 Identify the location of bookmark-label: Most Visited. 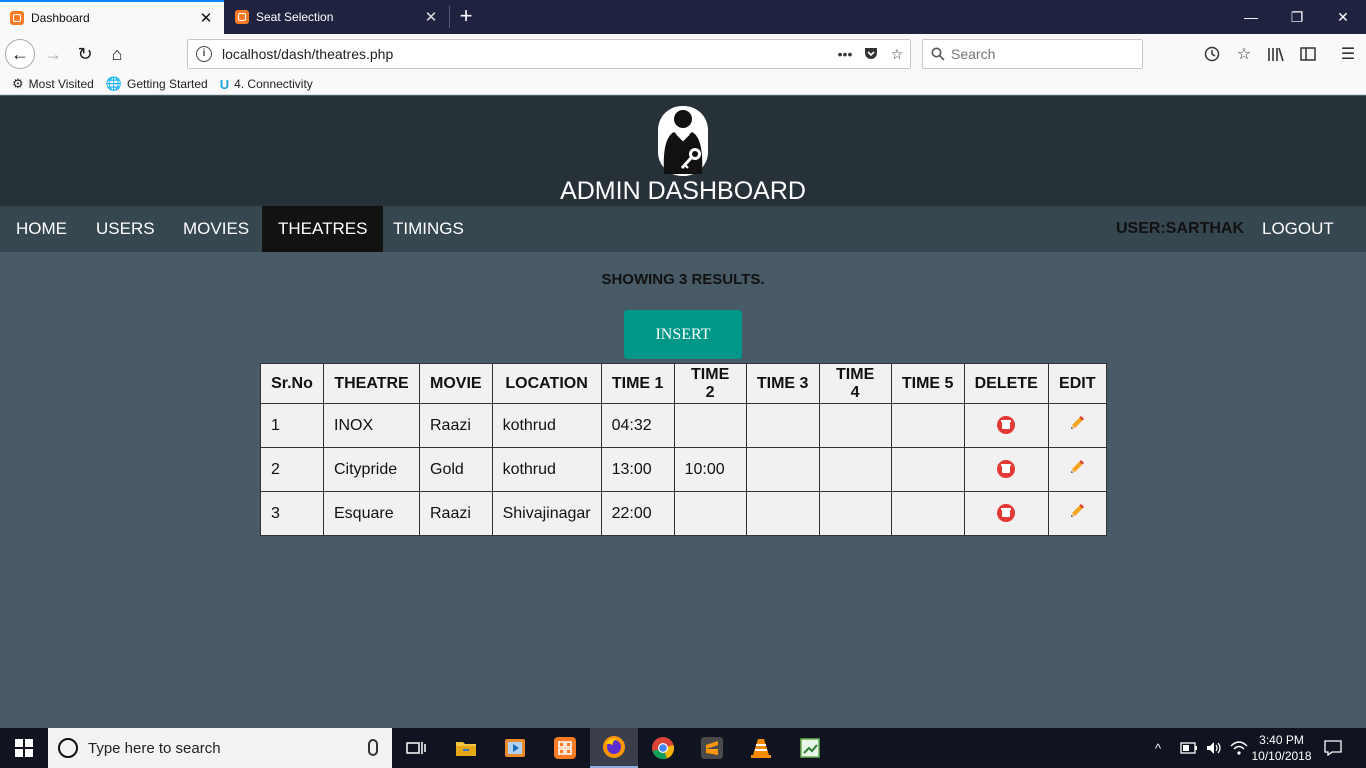
(61, 84).